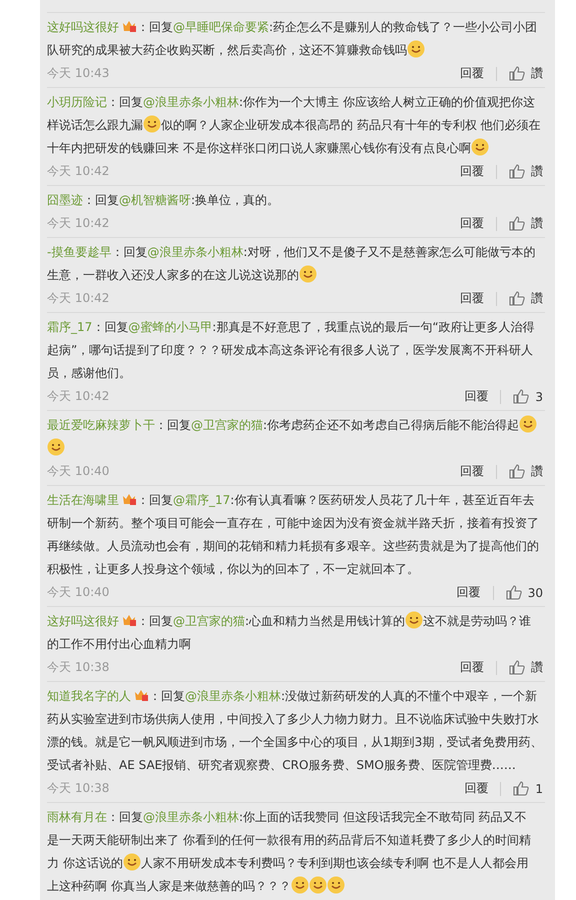 The width and height of the screenshot is (576, 900). What do you see at coordinates (292, 39) in the screenshot?
I see `comment-text: 这好吗这很好 ：回复@早睡吧保命要紧:药企怎么不是赚别人的救命钱了？一些小公司小团队研究的成果被大药企收购买断，然后卖高价，这还不算赚救命钱吗` at bounding box center [292, 39].